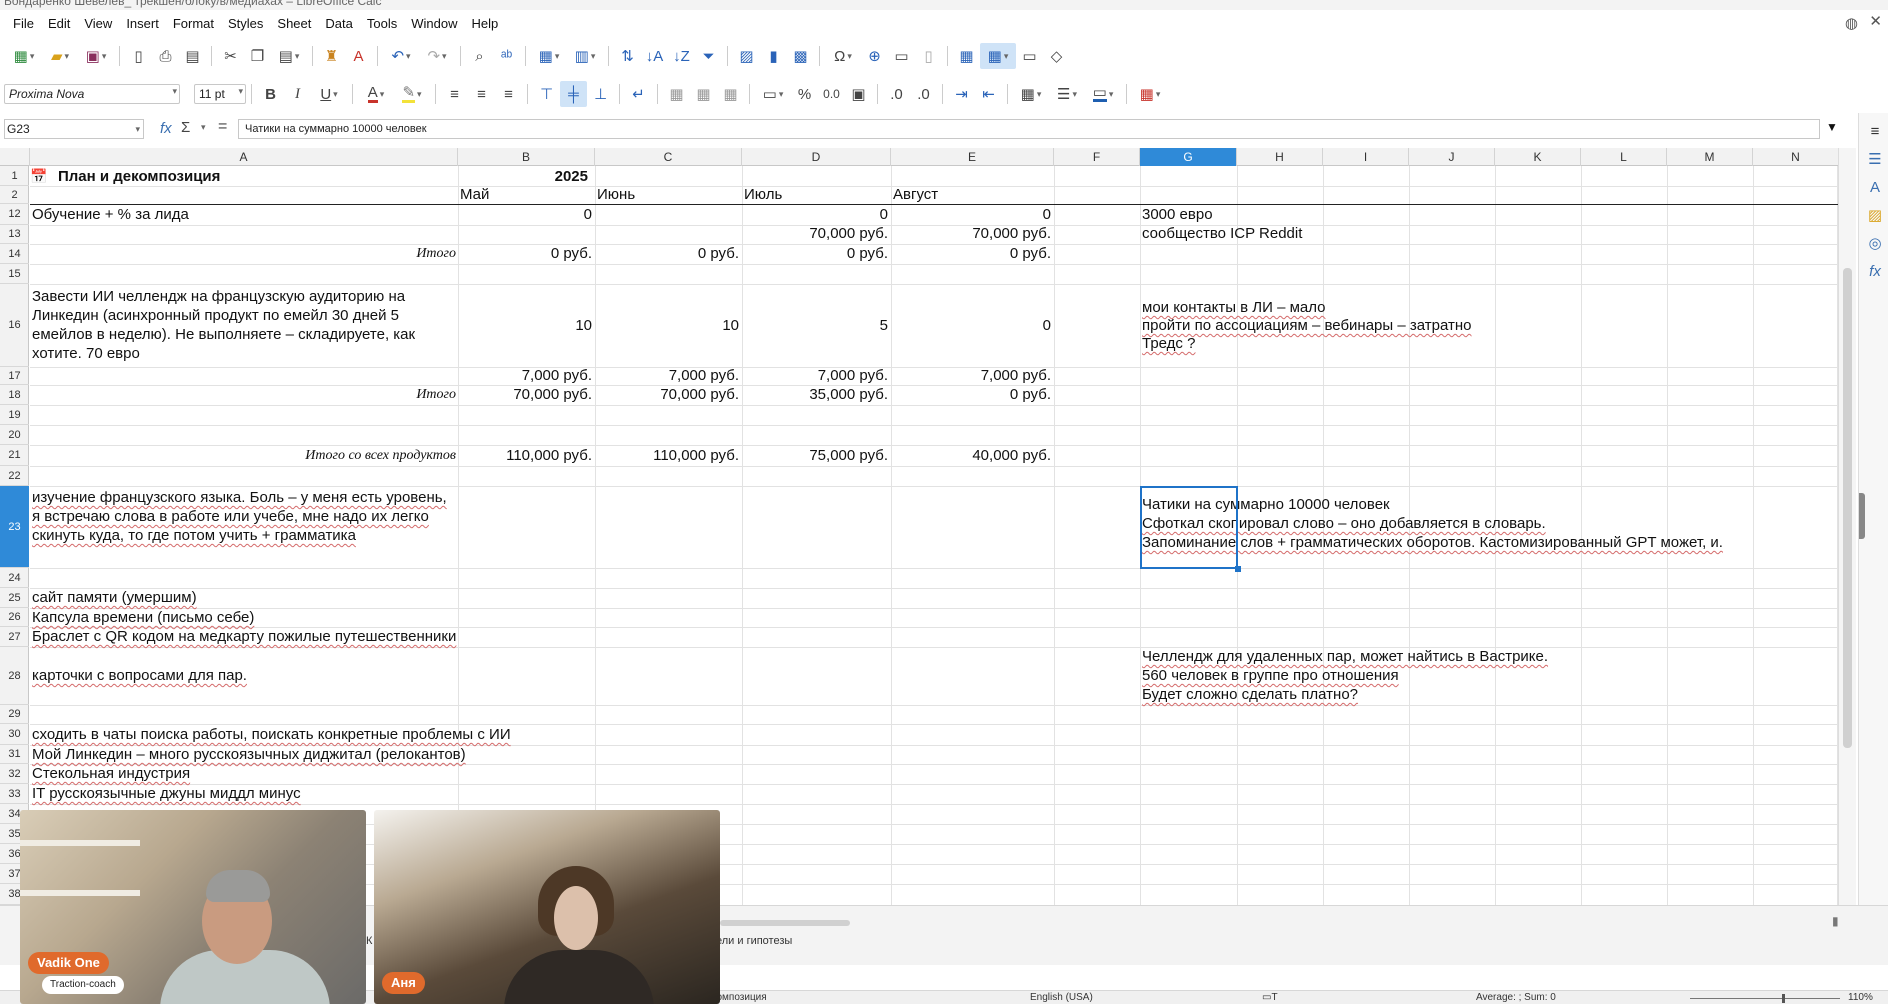 This screenshot has height=1004, width=1888. Describe the element at coordinates (971, 376) in the screenshot. I see `cell-e17: 7,000 руб.` at that location.